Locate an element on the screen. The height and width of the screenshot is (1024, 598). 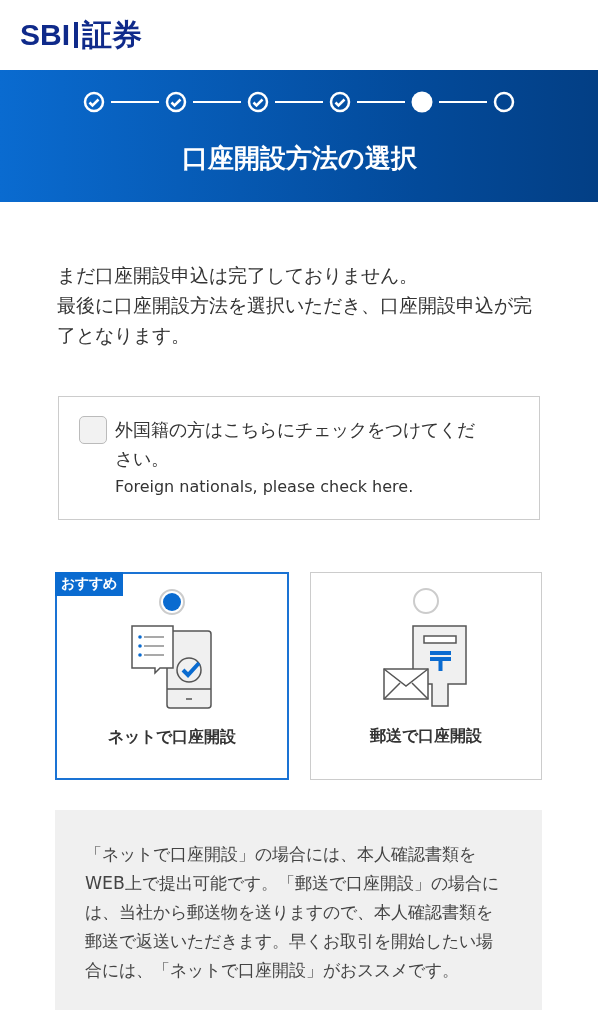
mailbox-envelope-icon is located at coordinates (426, 666).